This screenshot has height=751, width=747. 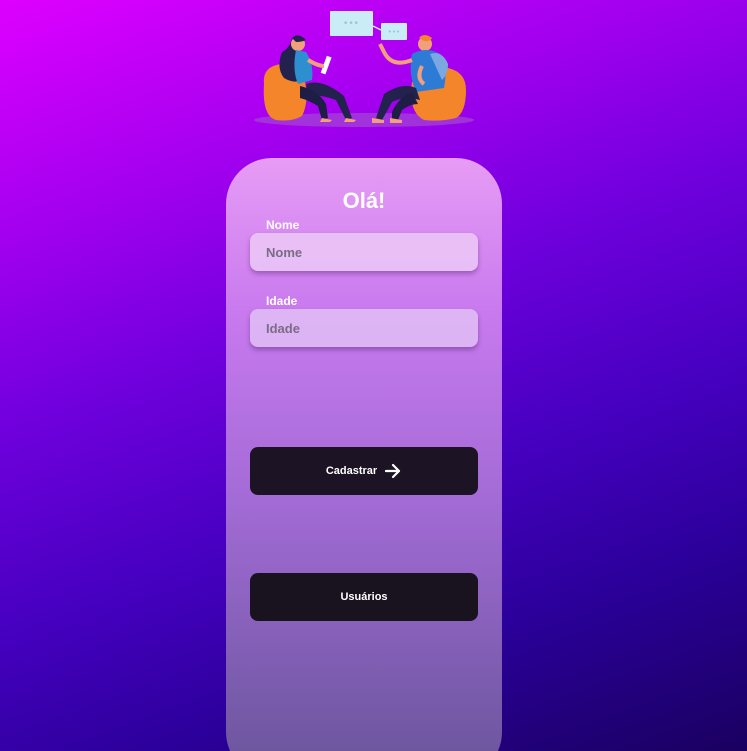 What do you see at coordinates (283, 225) in the screenshot?
I see `nome-label: Nome` at bounding box center [283, 225].